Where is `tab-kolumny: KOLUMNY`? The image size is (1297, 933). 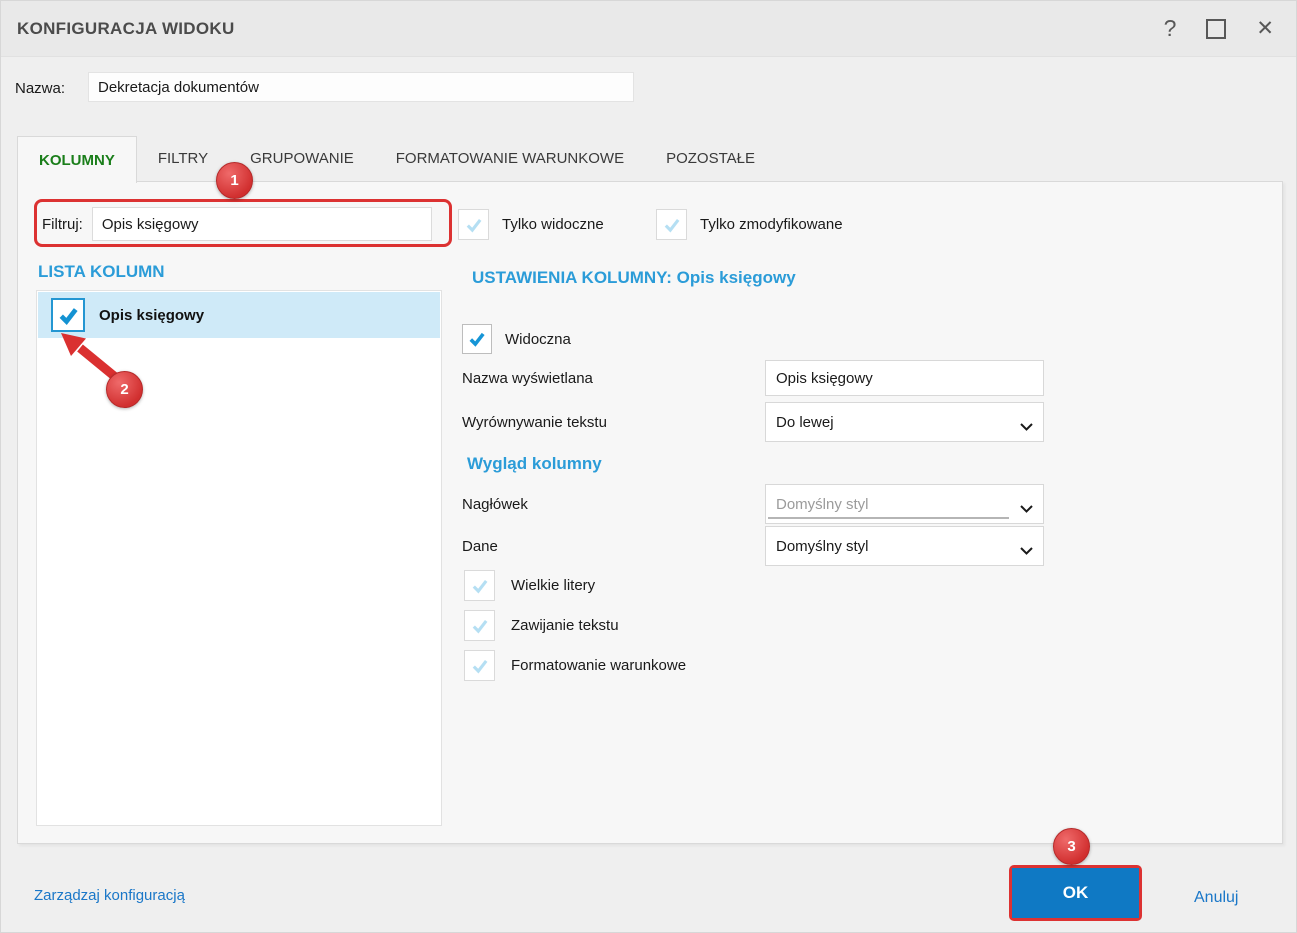
tab-kolumny: KOLUMNY is located at coordinates (77, 159).